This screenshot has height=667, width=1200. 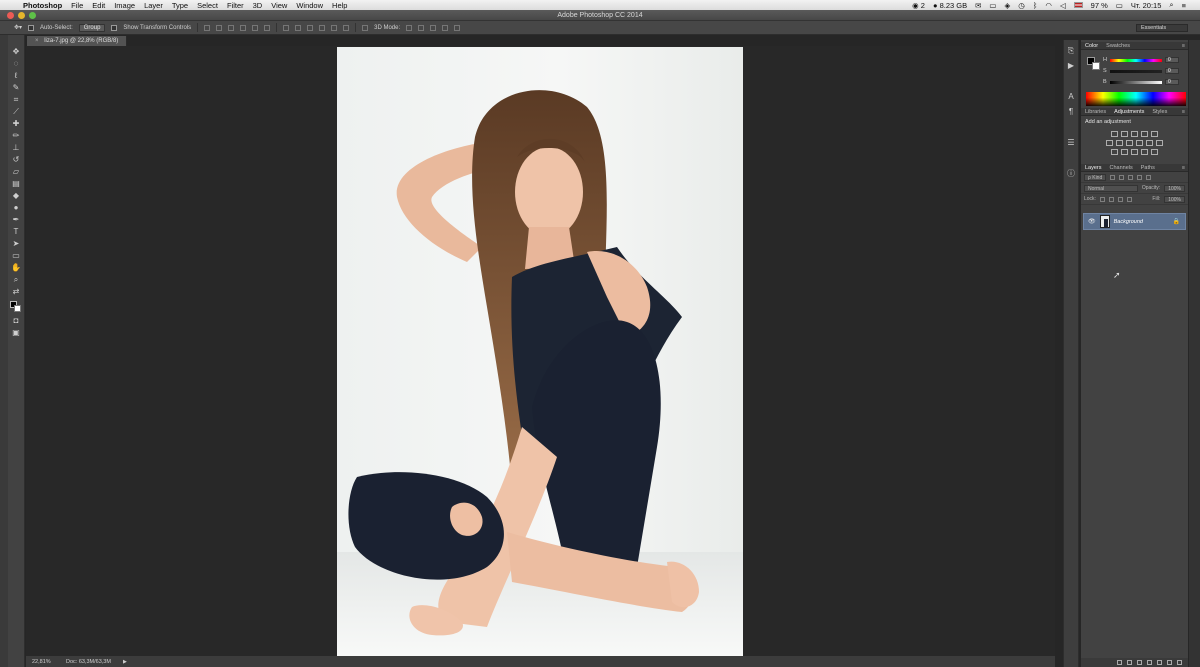 What do you see at coordinates (1114, 152) in the screenshot?
I see `invert-icon` at bounding box center [1114, 152].